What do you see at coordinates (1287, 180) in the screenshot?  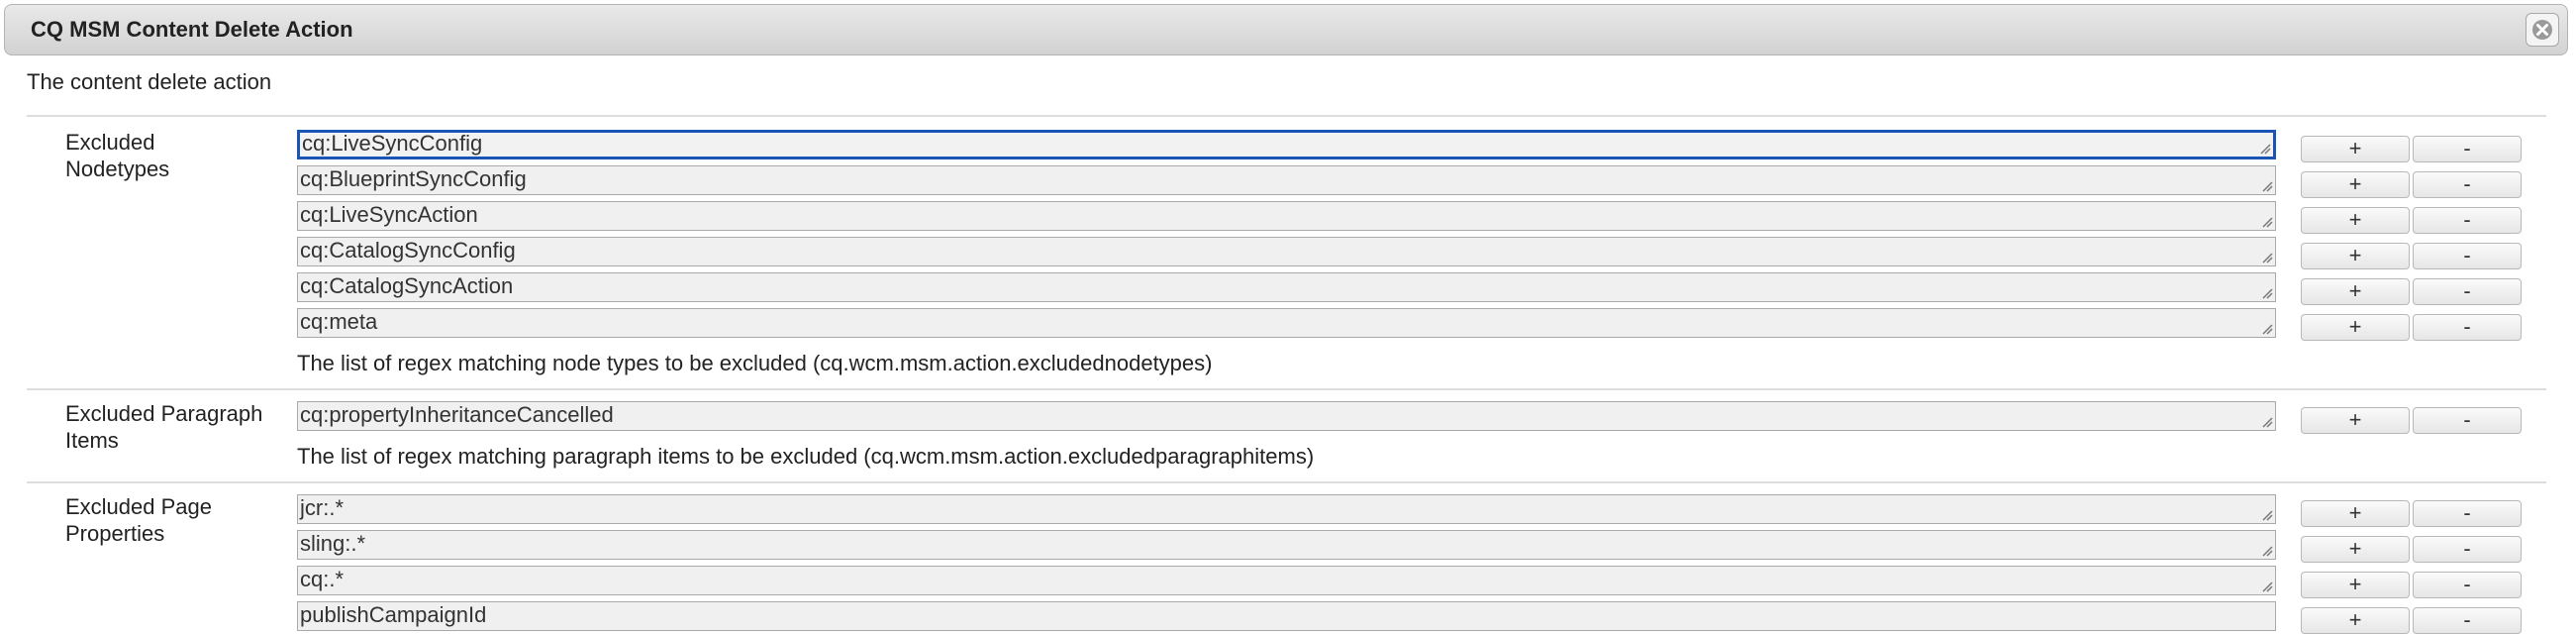 I see `excluded-nodetypes-field-2: cq:BlueprintSyncConfig` at bounding box center [1287, 180].